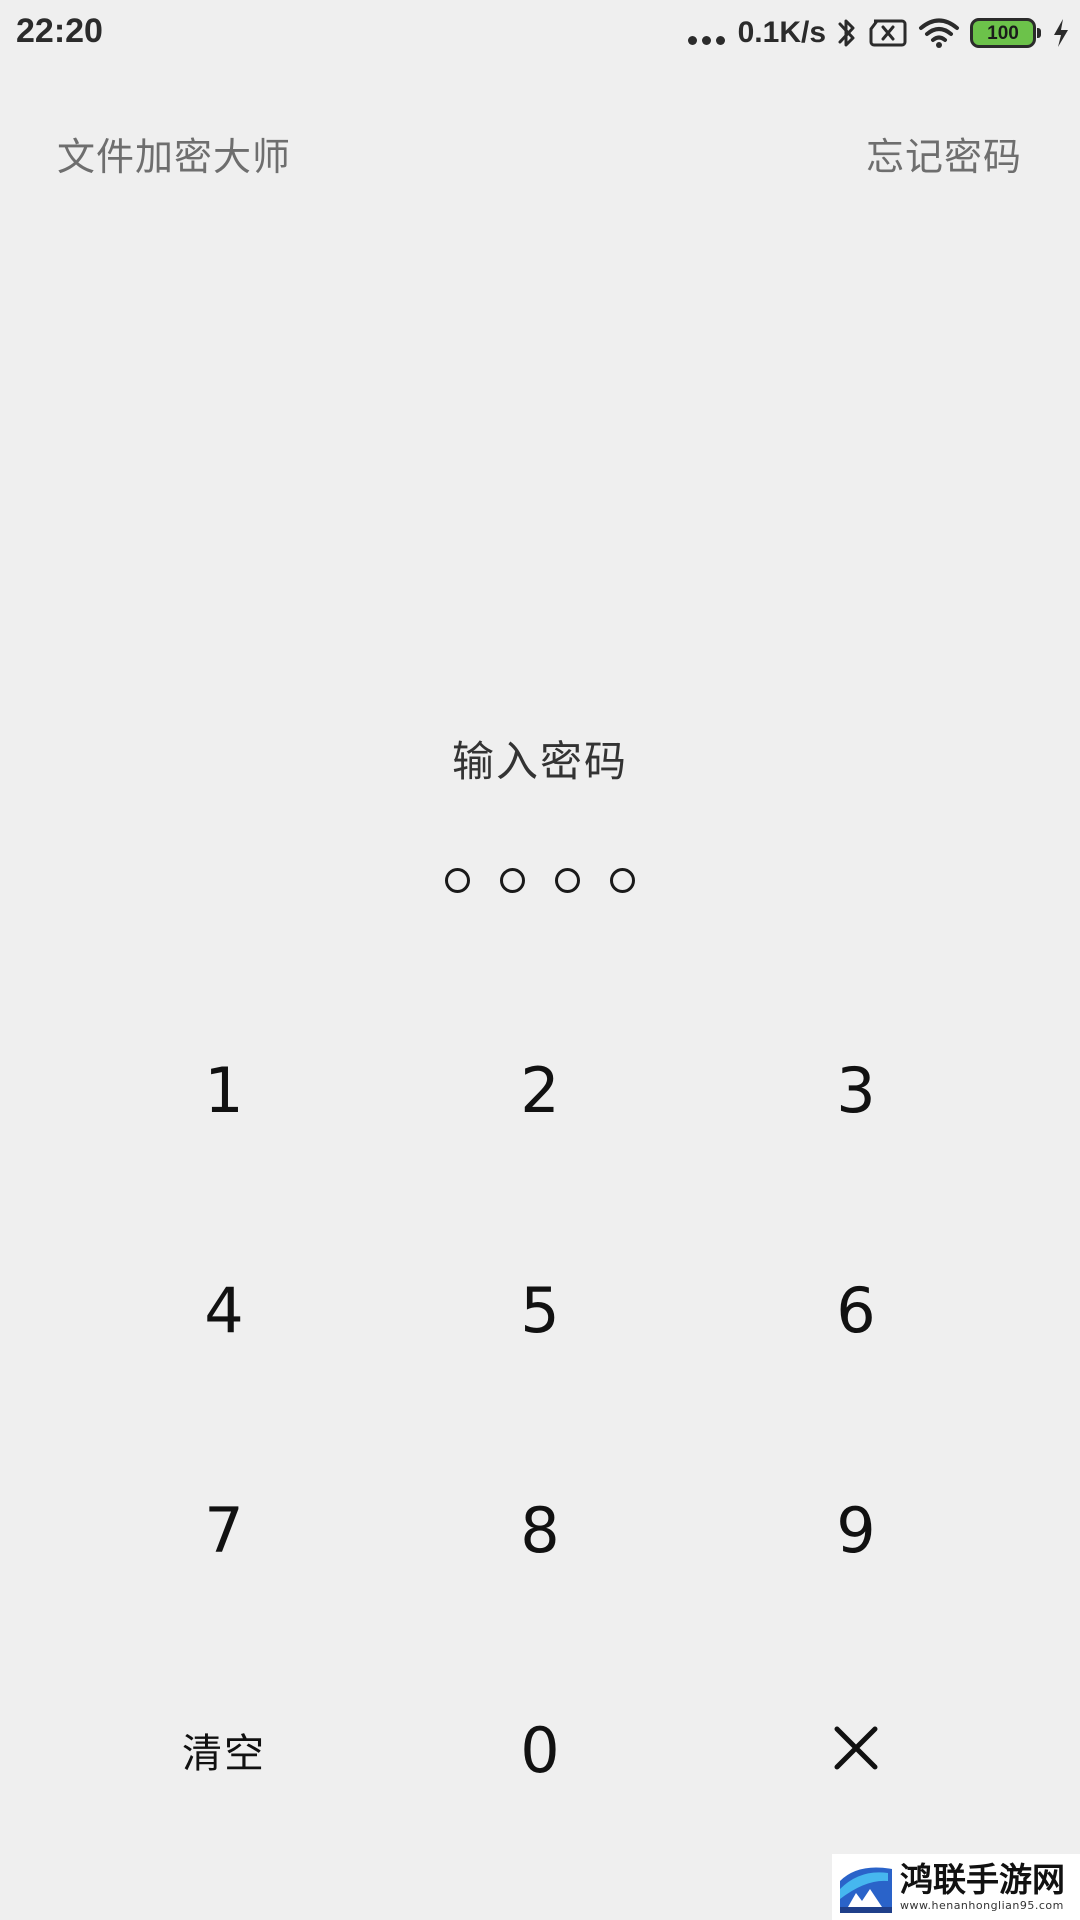  What do you see at coordinates (224, 1310) in the screenshot?
I see `key-4: 4` at bounding box center [224, 1310].